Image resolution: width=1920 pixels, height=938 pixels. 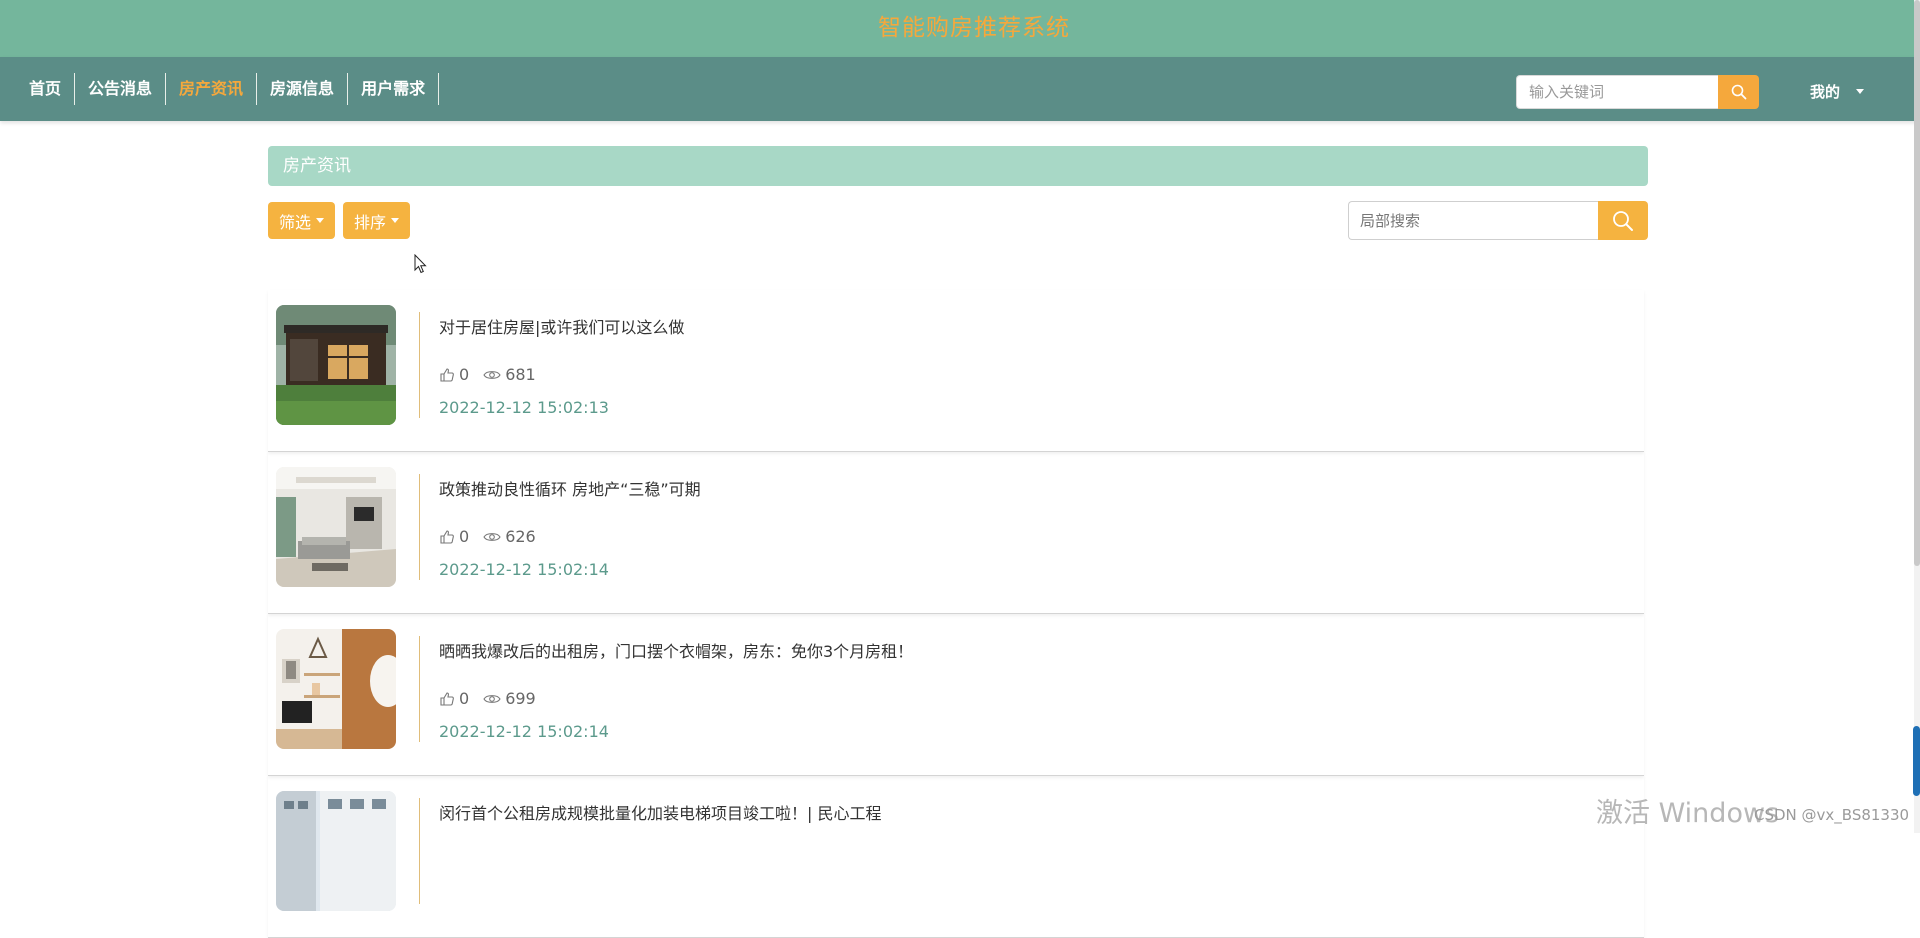 I want to click on sort-button-label: 排序, so click(x=370, y=222).